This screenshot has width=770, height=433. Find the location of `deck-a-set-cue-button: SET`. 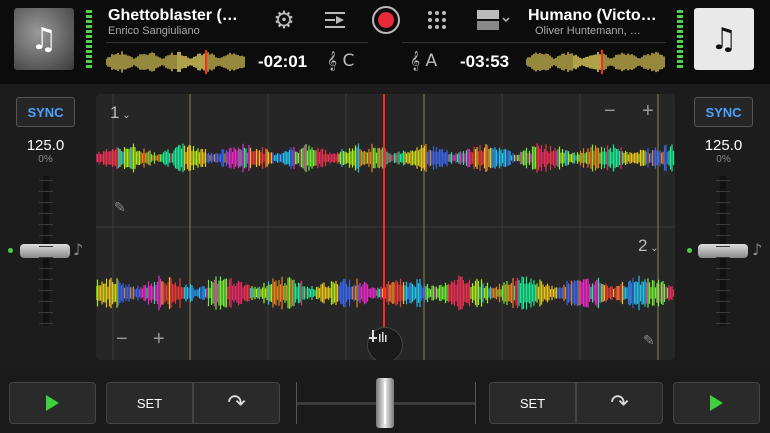

deck-a-set-cue-button: SET is located at coordinates (149, 403).